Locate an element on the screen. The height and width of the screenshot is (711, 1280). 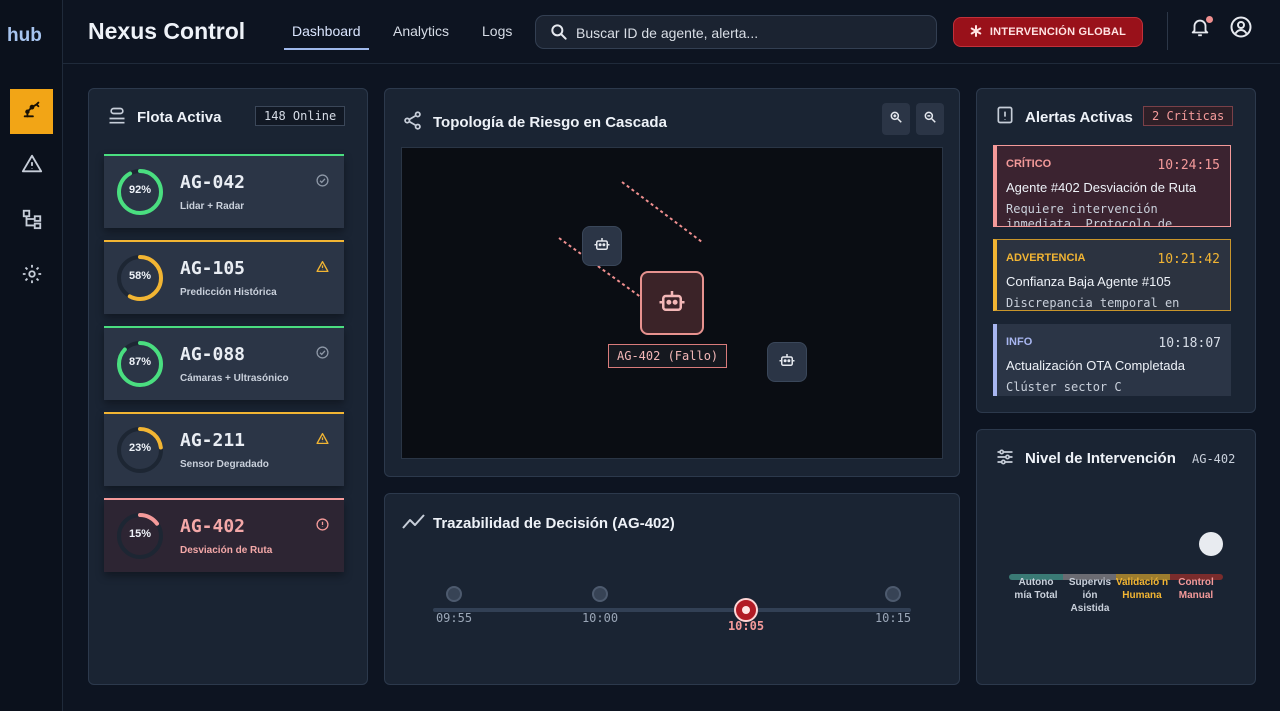
agent-id: AG-042 is located at coordinates (213, 182).